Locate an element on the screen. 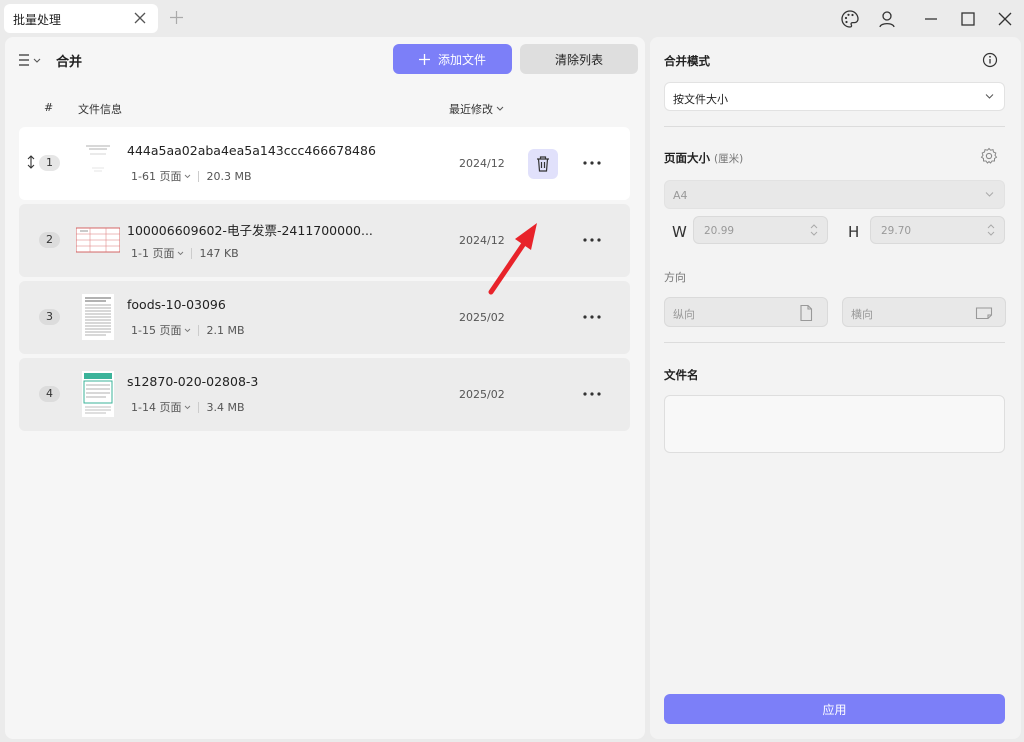  landscape-label: 横向 is located at coordinates (862, 314).